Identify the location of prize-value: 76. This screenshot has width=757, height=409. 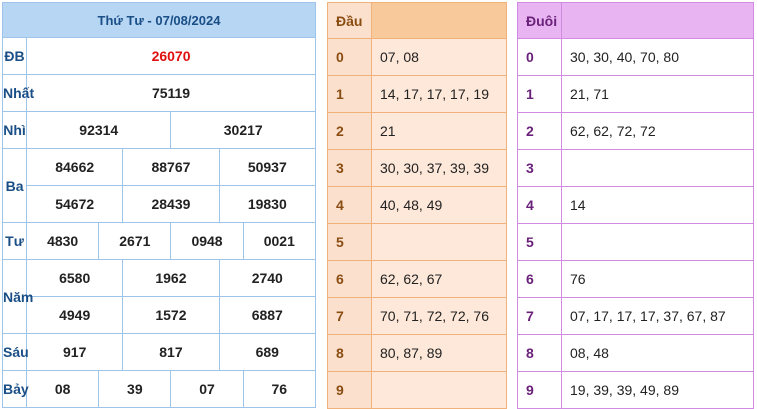
(279, 389).